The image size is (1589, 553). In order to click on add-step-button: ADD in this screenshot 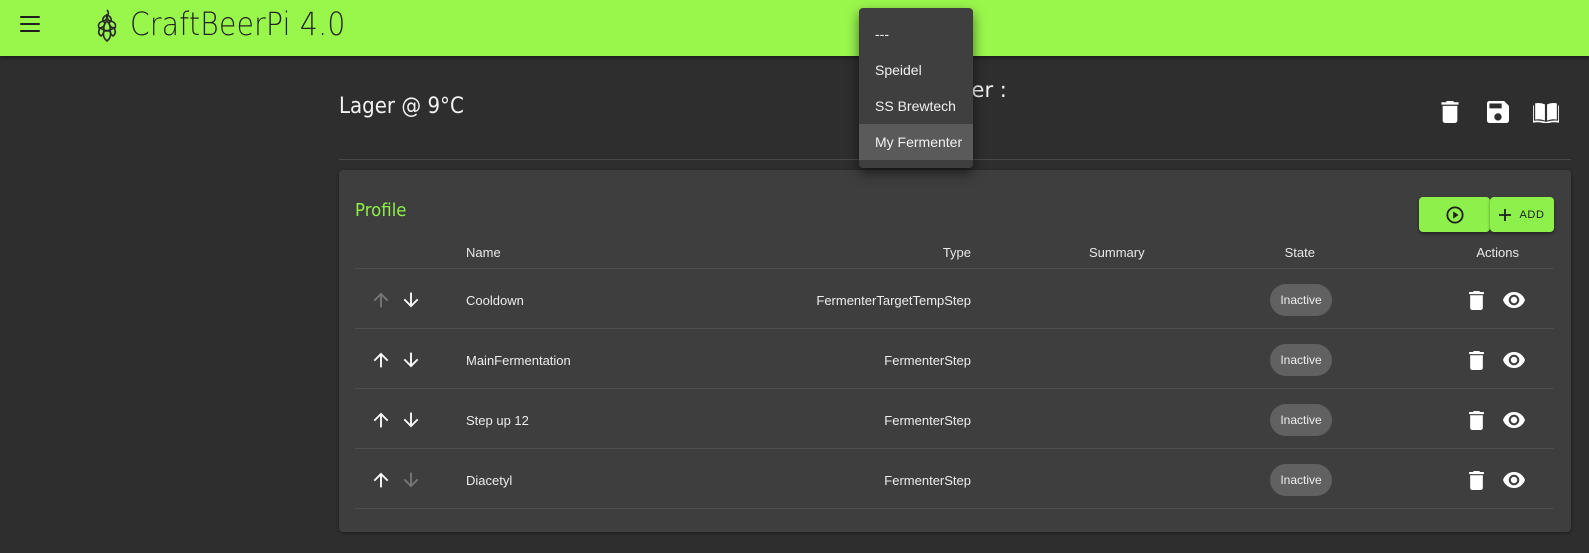, I will do `click(1522, 214)`.